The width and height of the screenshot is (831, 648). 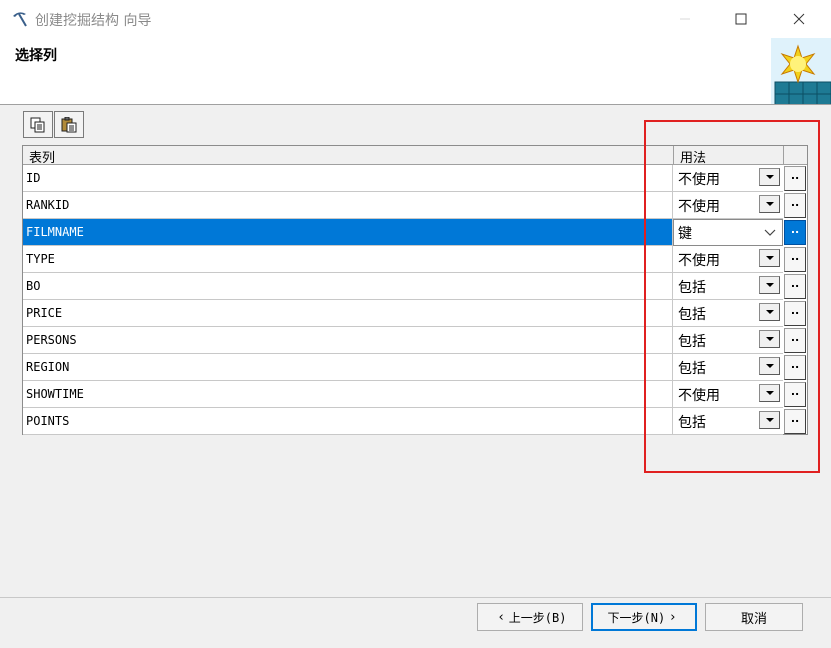 I want to click on table-row: TYPE 不使用 .., so click(x=415, y=259).